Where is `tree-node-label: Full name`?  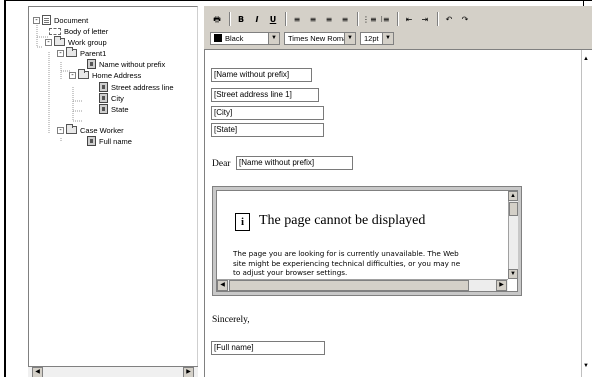 tree-node-label: Full name is located at coordinates (115, 141).